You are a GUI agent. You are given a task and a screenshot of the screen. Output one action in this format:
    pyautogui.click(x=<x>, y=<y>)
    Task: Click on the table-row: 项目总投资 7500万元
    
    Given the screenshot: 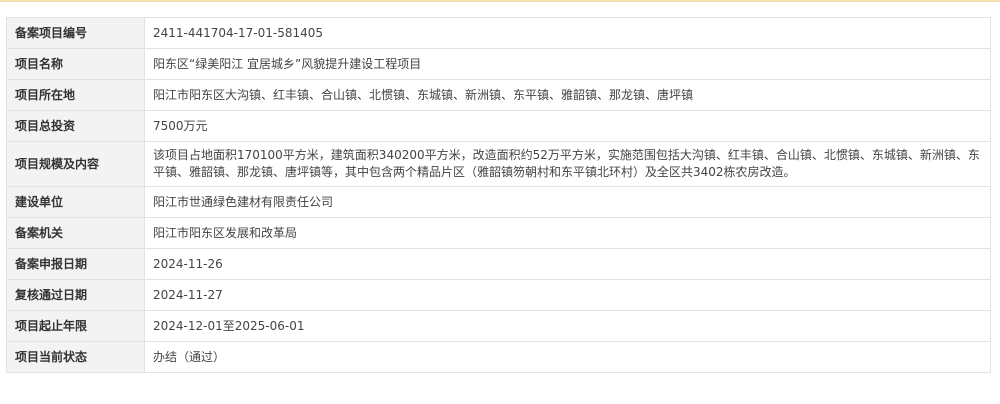 What is the action you would take?
    pyautogui.click(x=498, y=126)
    